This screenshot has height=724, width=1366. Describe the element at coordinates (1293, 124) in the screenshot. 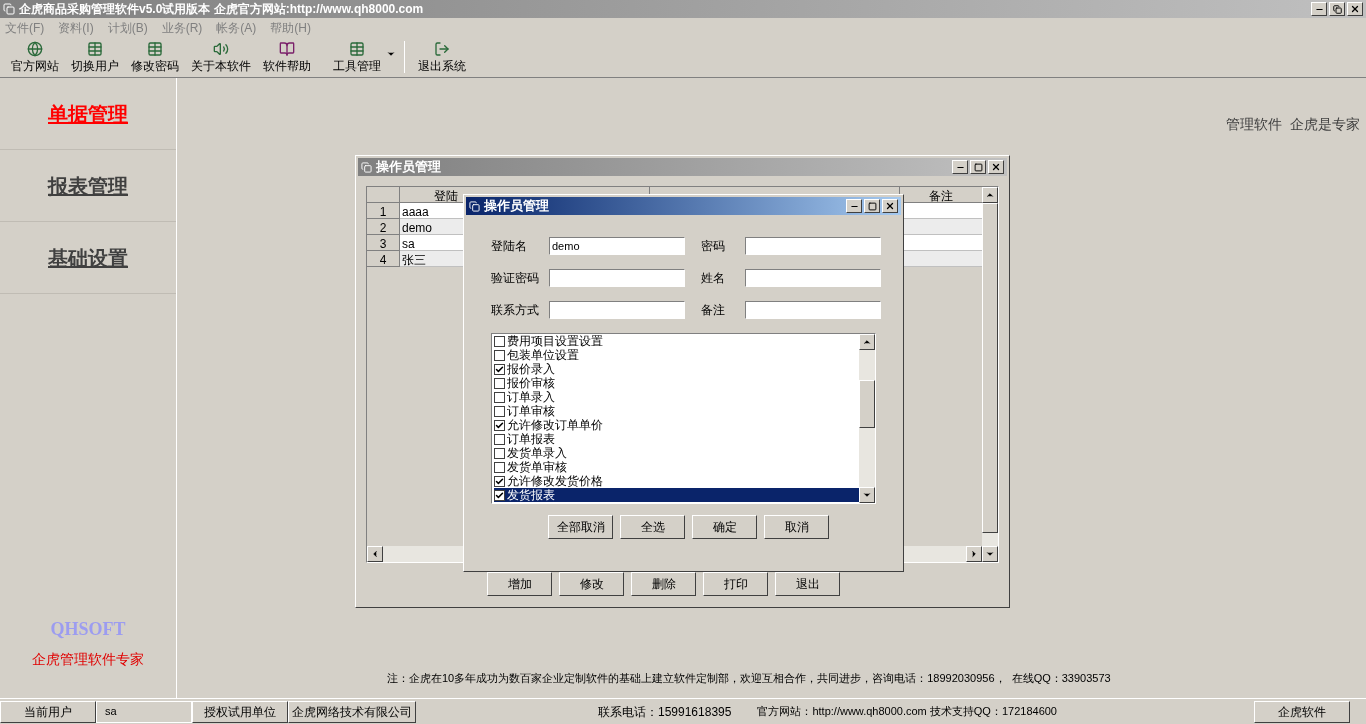

I see `banner-text: 管理软件 企虎是专家` at that location.